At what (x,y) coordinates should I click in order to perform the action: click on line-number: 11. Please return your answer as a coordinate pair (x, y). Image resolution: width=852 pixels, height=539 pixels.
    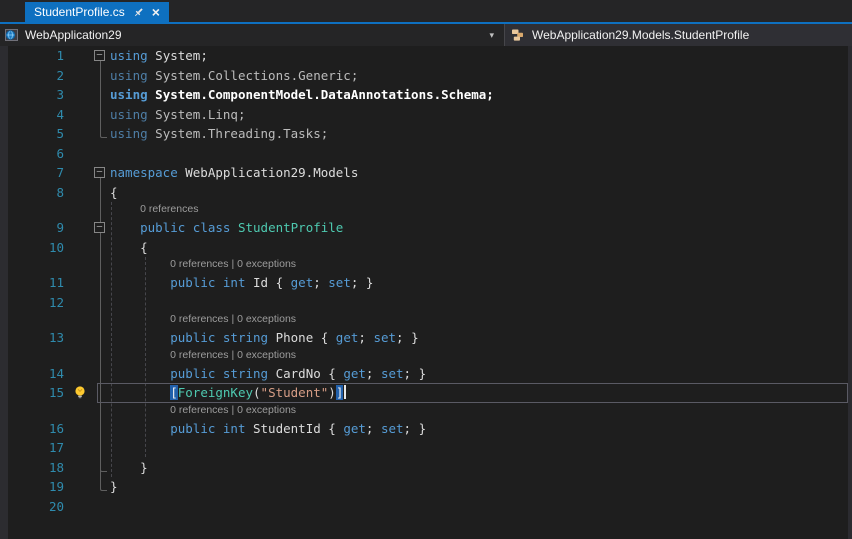
    Looking at the image, I should click on (35, 283).